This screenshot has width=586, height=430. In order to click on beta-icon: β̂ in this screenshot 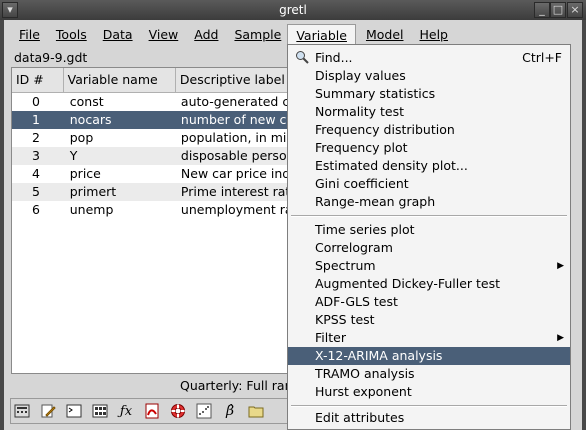, I will do `click(230, 411)`.